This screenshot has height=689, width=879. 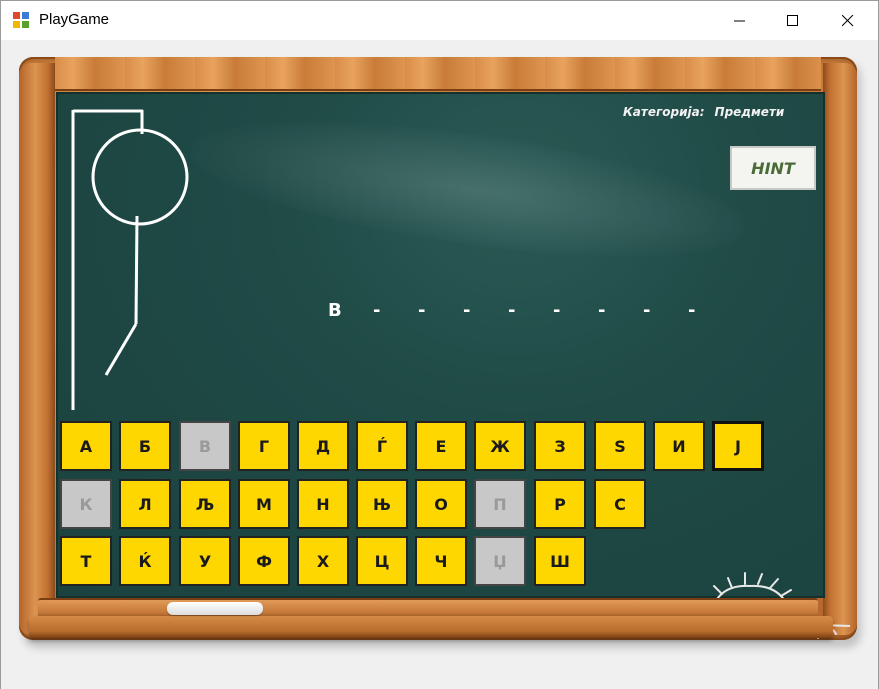 What do you see at coordinates (749, 112) in the screenshot?
I see `category-value: Предмети` at bounding box center [749, 112].